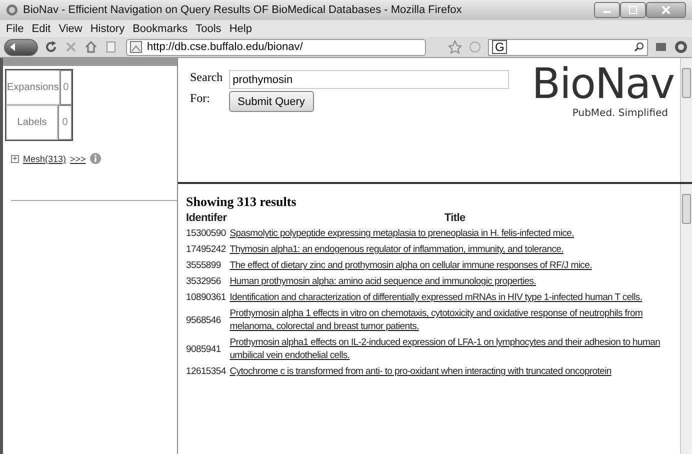 Image resolution: width=692 pixels, height=454 pixels. Describe the element at coordinates (206, 249) in the screenshot. I see `identifier-cell: 17495242` at that location.